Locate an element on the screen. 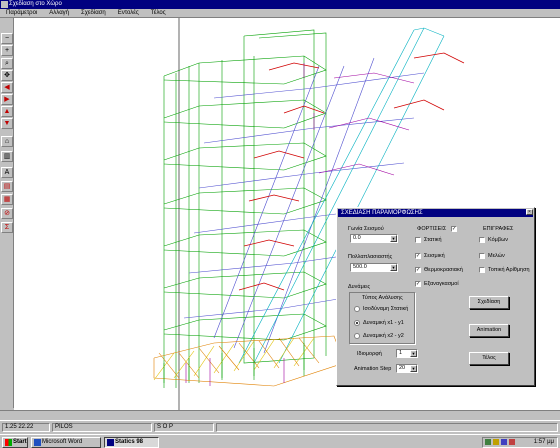 The width and height of the screenshot is (560, 448). anim-step-value: 20 is located at coordinates (402, 368).